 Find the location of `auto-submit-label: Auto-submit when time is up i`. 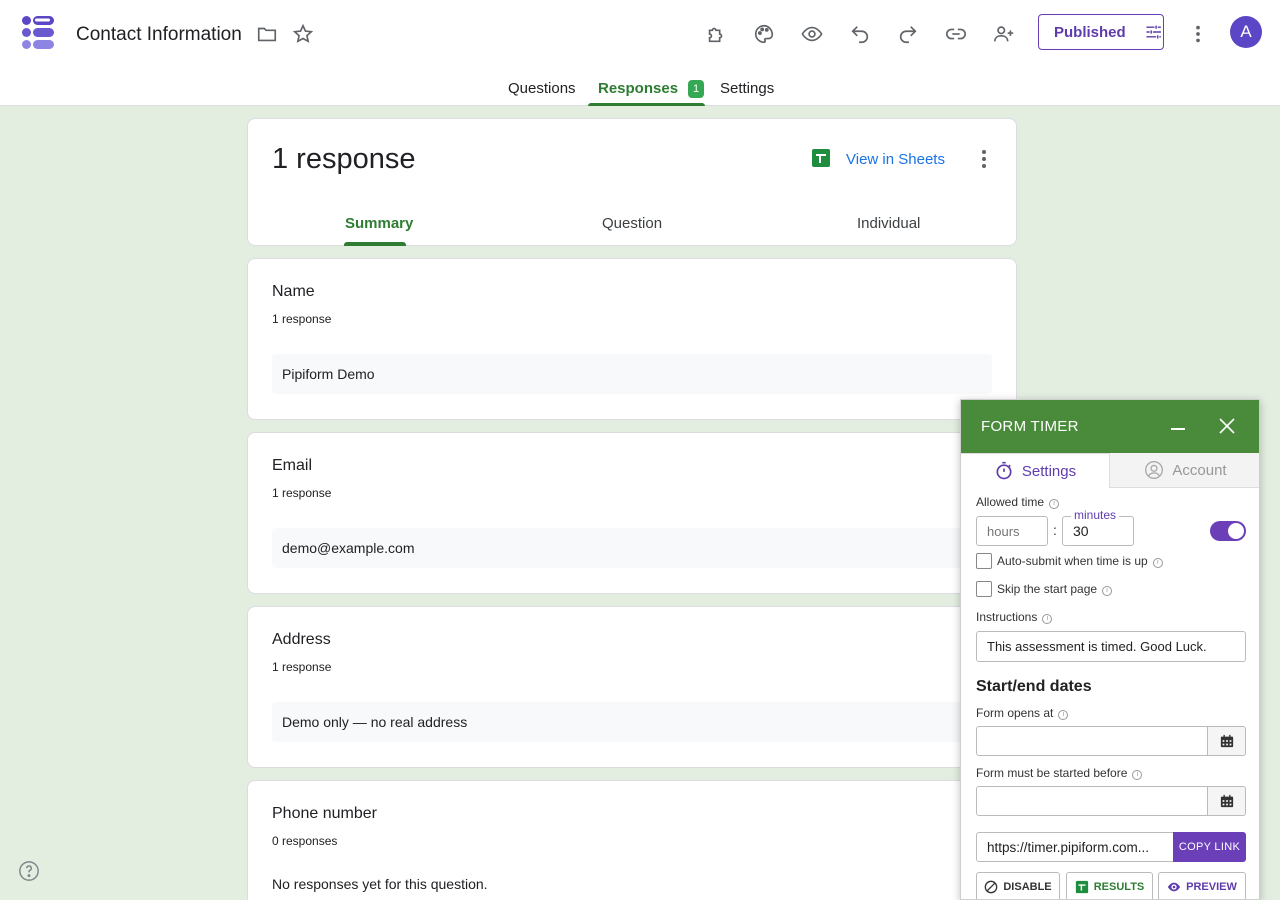

auto-submit-label: Auto-submit when time is up i is located at coordinates (1080, 561).